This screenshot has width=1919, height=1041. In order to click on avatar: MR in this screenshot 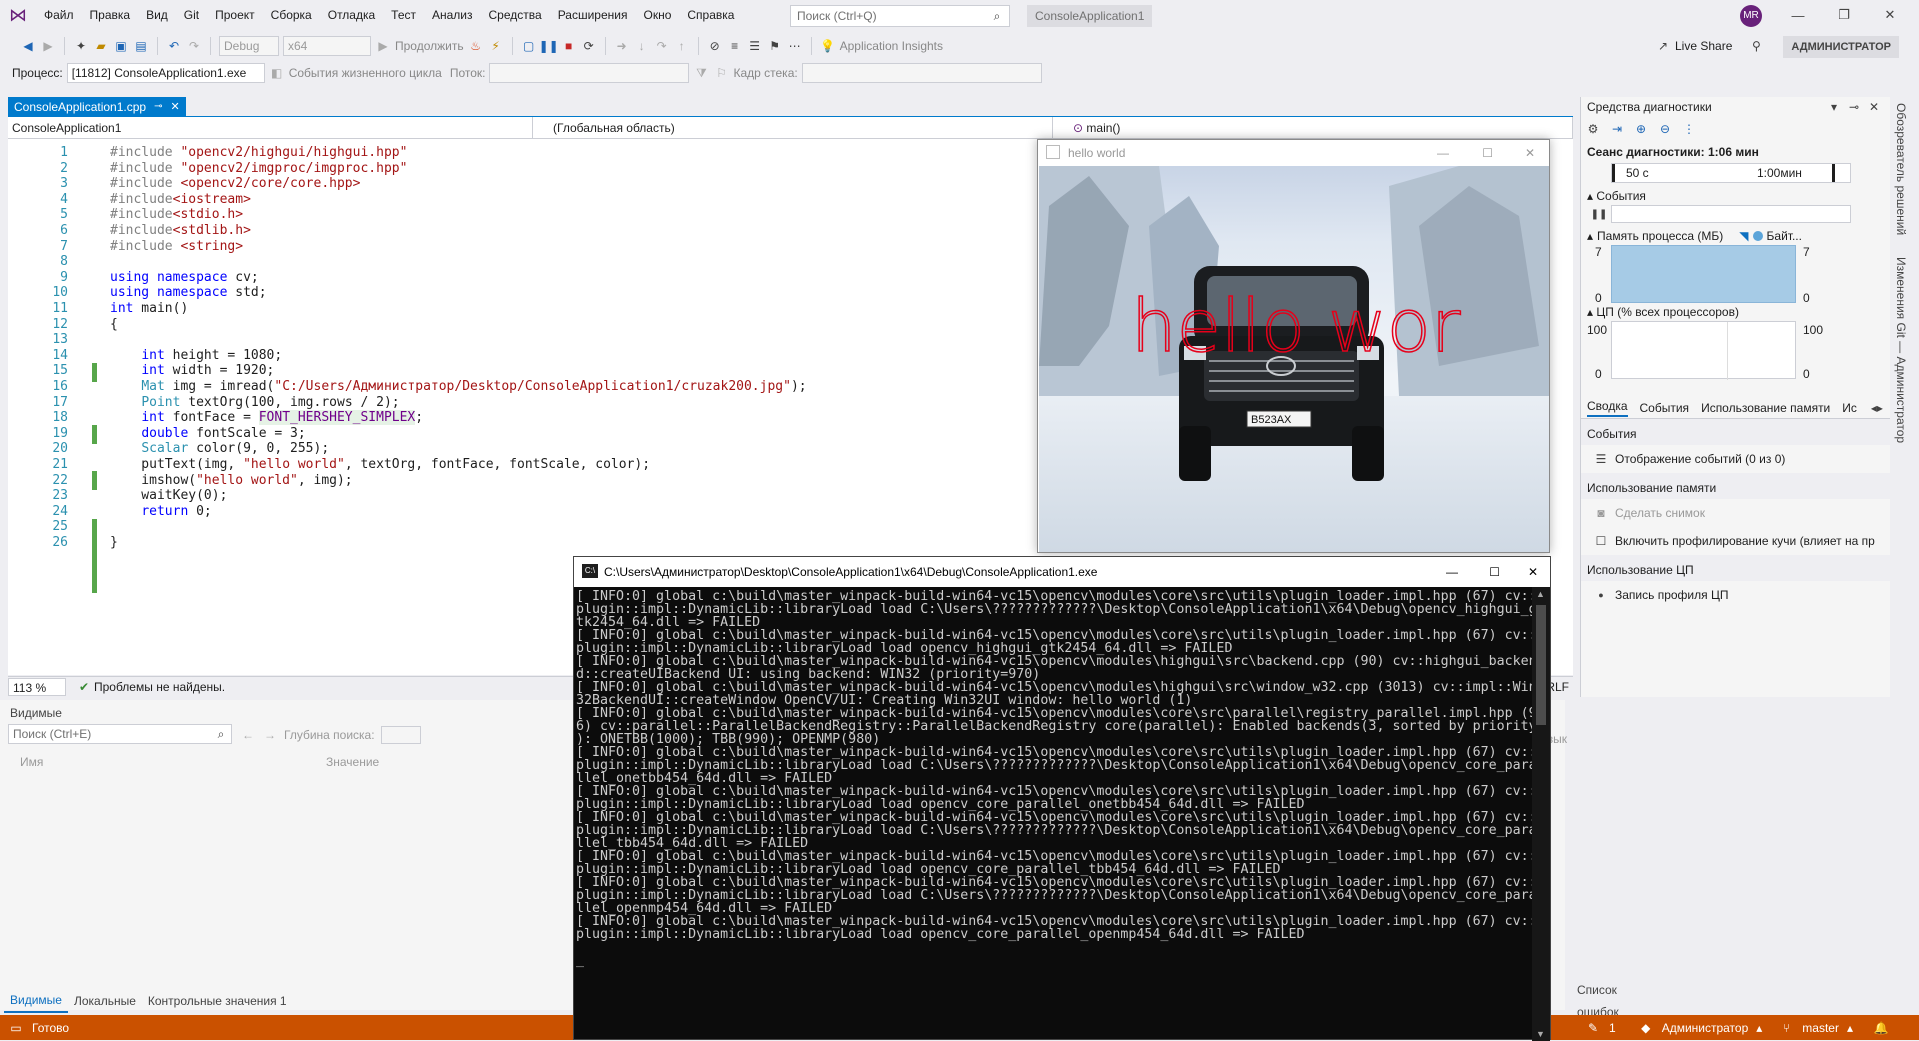, I will do `click(1751, 16)`.